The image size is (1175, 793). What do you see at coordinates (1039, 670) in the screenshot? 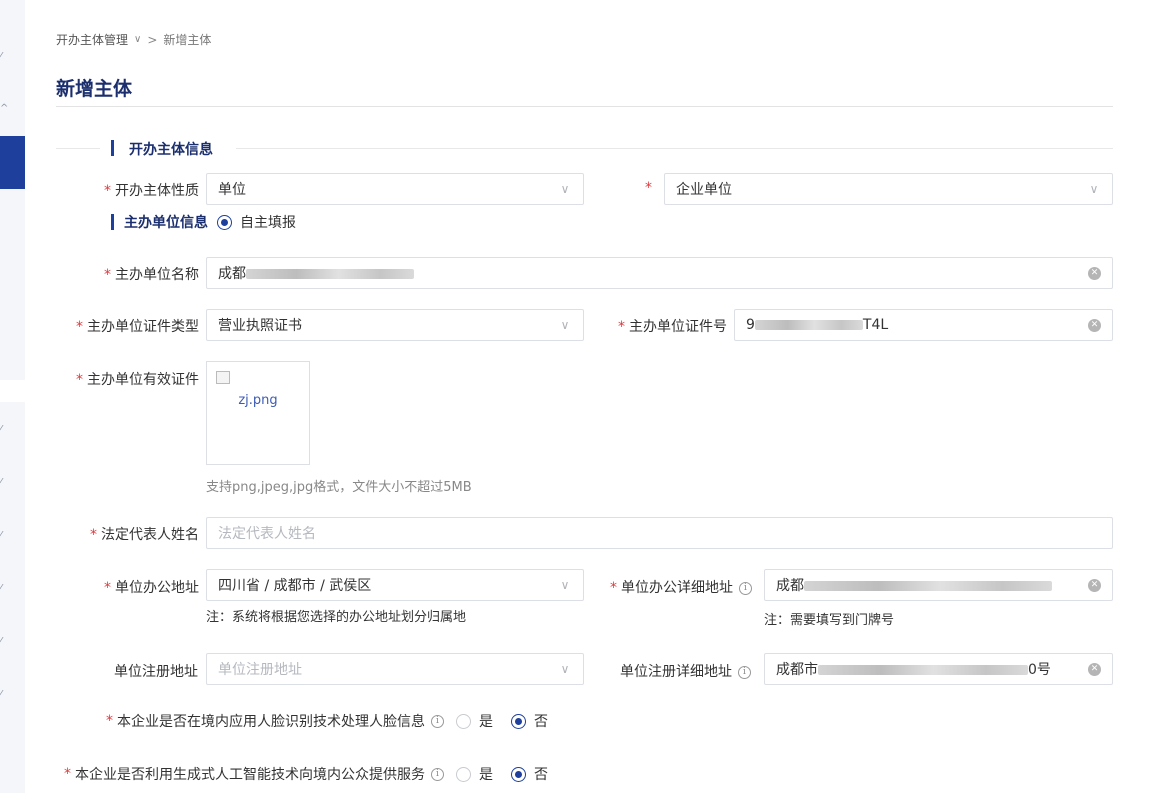
I see `input-value-text: 0号` at bounding box center [1039, 670].